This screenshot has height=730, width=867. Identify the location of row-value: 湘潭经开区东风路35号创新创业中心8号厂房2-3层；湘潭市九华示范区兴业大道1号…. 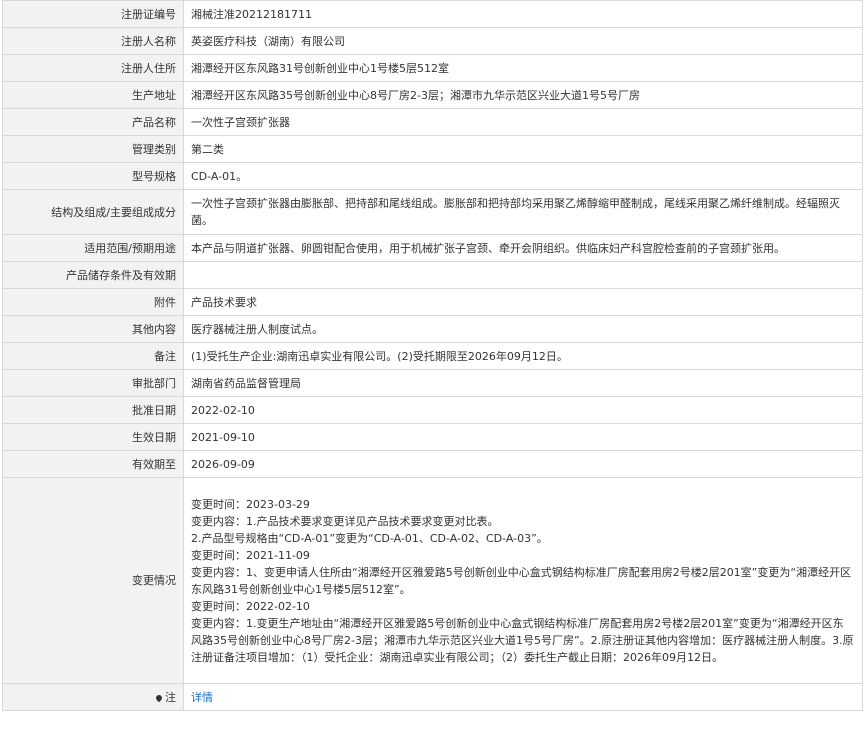
(523, 95).